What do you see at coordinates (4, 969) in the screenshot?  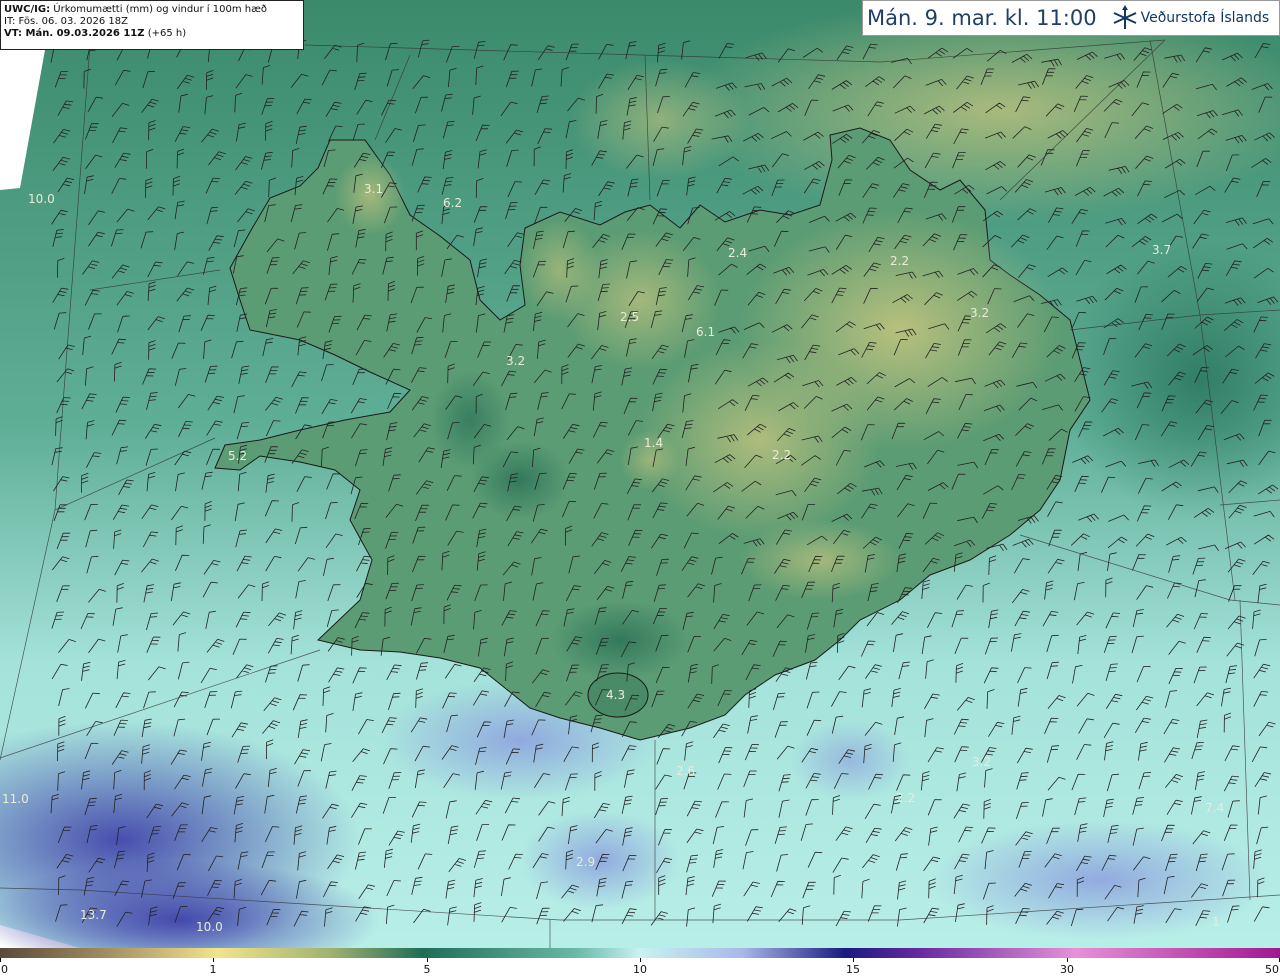 I see `colorbar-tick: 0` at bounding box center [4, 969].